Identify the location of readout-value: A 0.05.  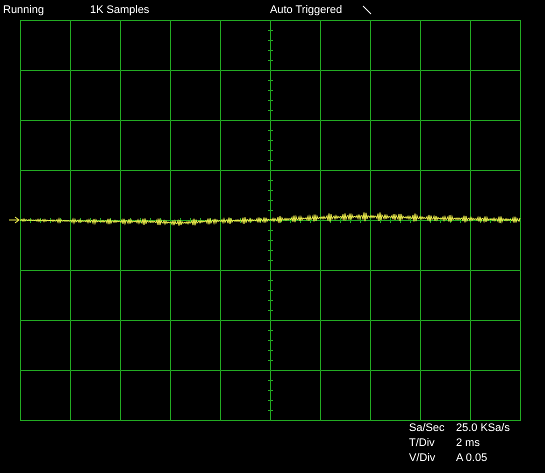
(472, 458).